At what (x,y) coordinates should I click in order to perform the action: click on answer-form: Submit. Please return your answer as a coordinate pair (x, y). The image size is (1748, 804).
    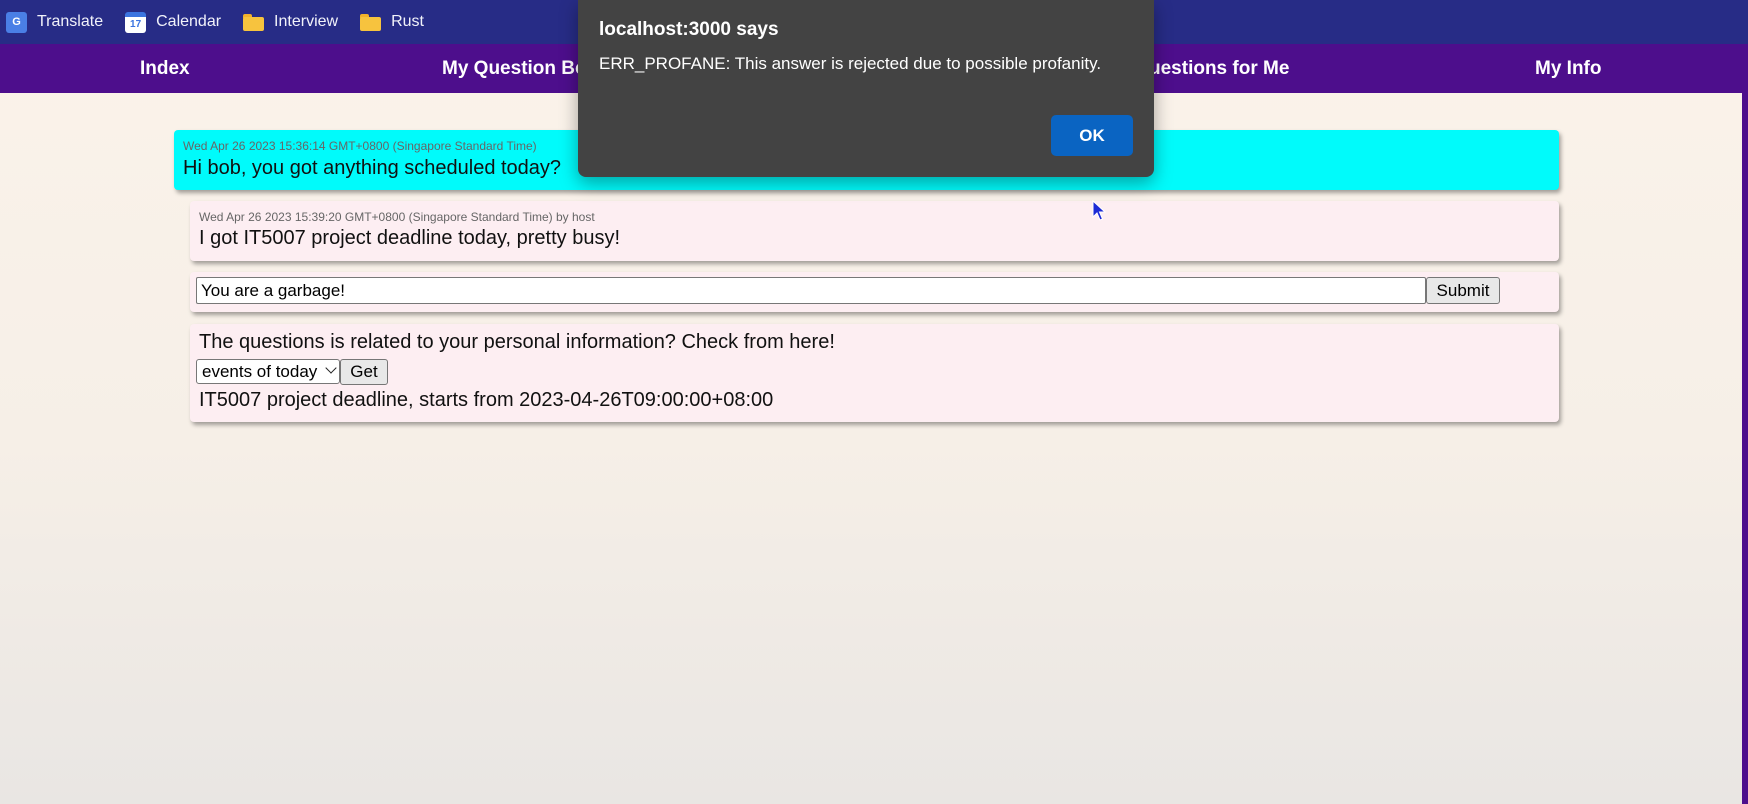
    Looking at the image, I should click on (874, 292).